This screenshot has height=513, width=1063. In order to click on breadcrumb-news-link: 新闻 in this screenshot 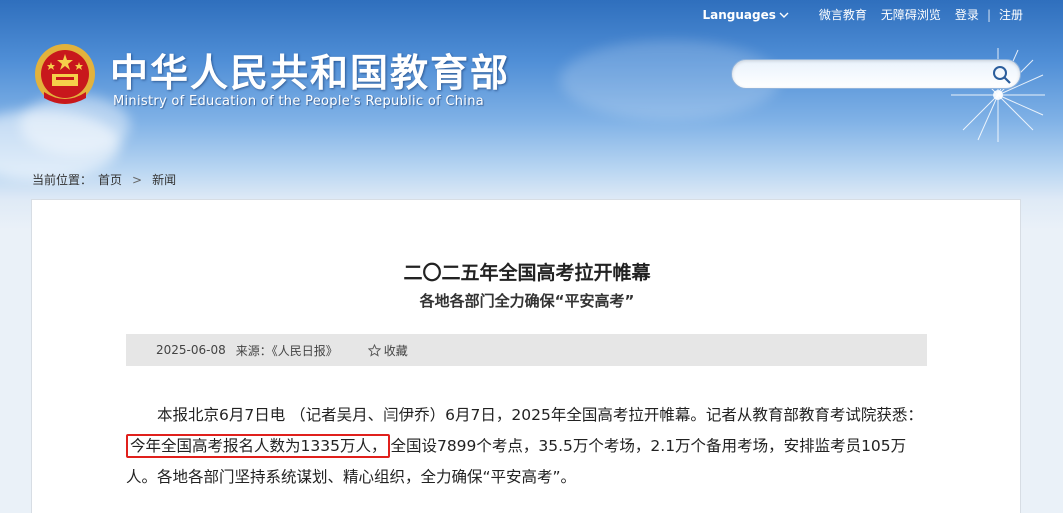, I will do `click(164, 179)`.